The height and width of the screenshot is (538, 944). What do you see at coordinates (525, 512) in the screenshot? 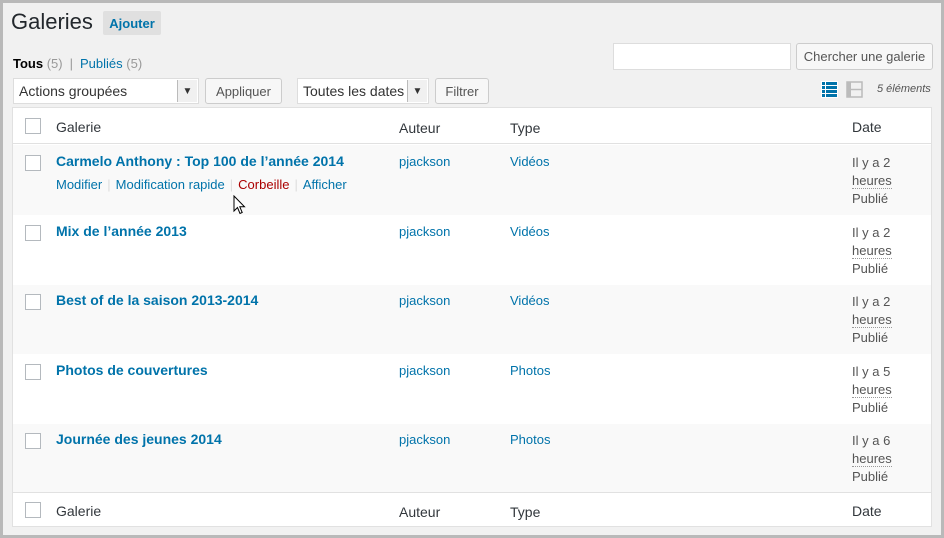
I see `column-type-footer: Type` at bounding box center [525, 512].